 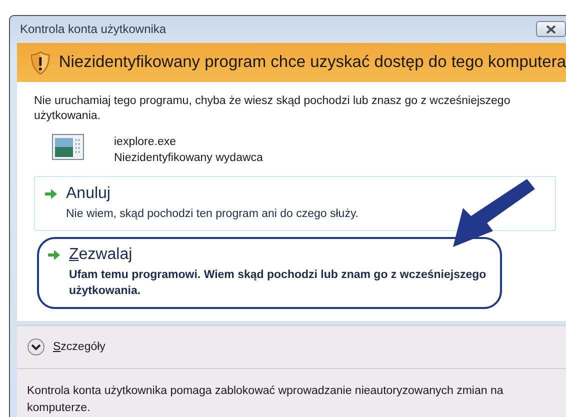 I want to click on banner-title: Niezidentyfikowany program chce uzyskać dostęp do tego komputera, so click(x=312, y=62).